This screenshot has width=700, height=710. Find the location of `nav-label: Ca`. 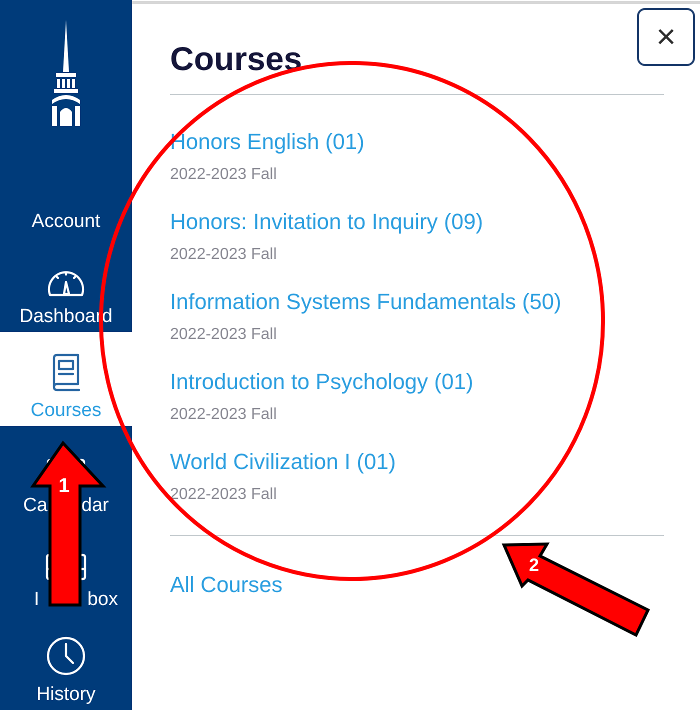

nav-label: Ca is located at coordinates (35, 505).